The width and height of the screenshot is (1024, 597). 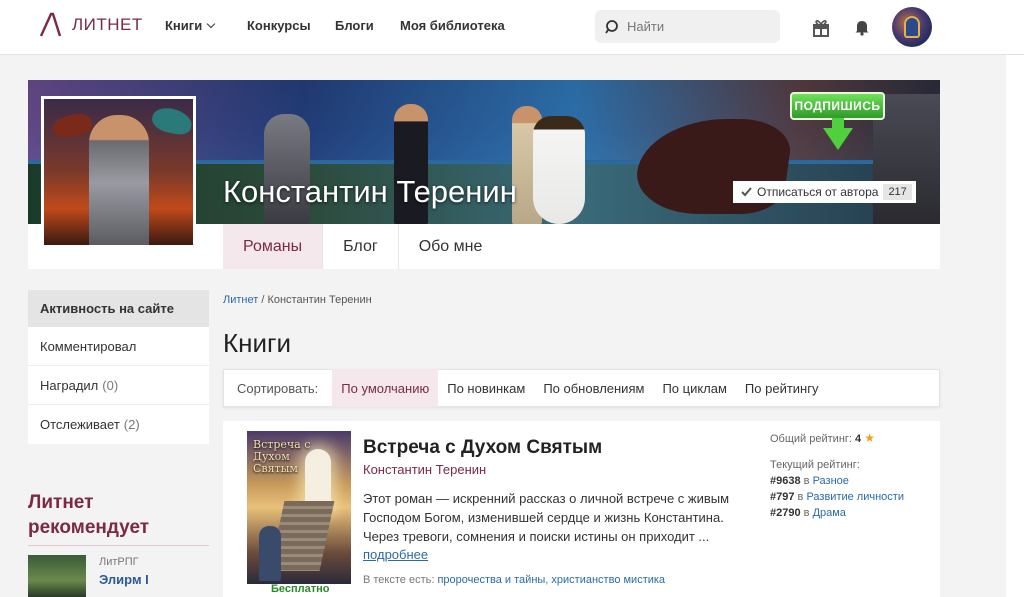 I want to click on bell-icon, so click(x=862, y=28).